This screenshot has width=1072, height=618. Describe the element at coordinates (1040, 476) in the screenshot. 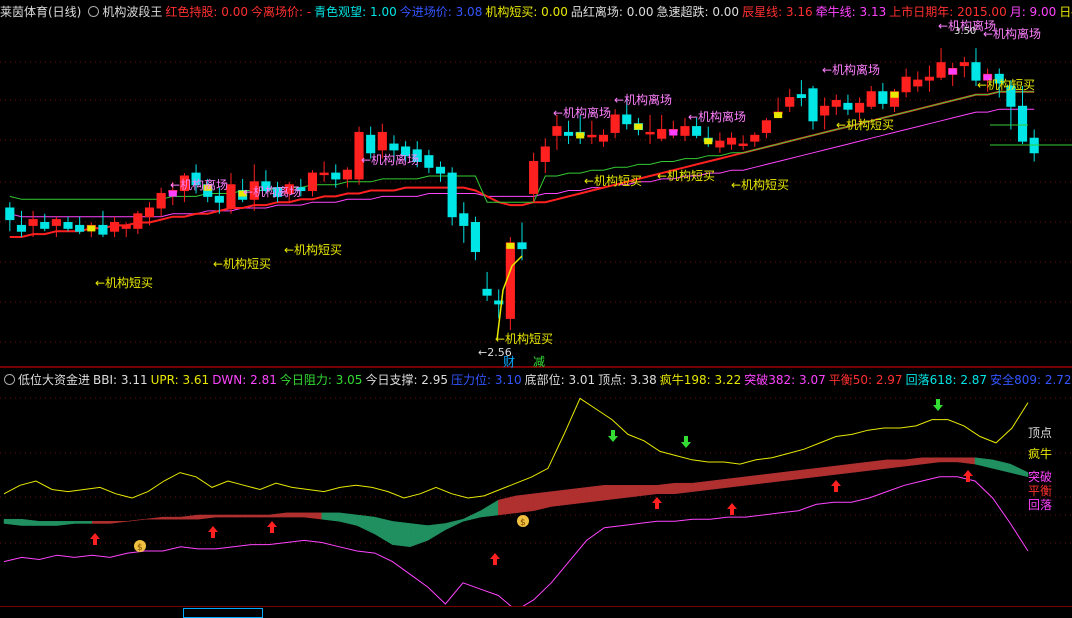

I see `right-label-break: 突破` at that location.